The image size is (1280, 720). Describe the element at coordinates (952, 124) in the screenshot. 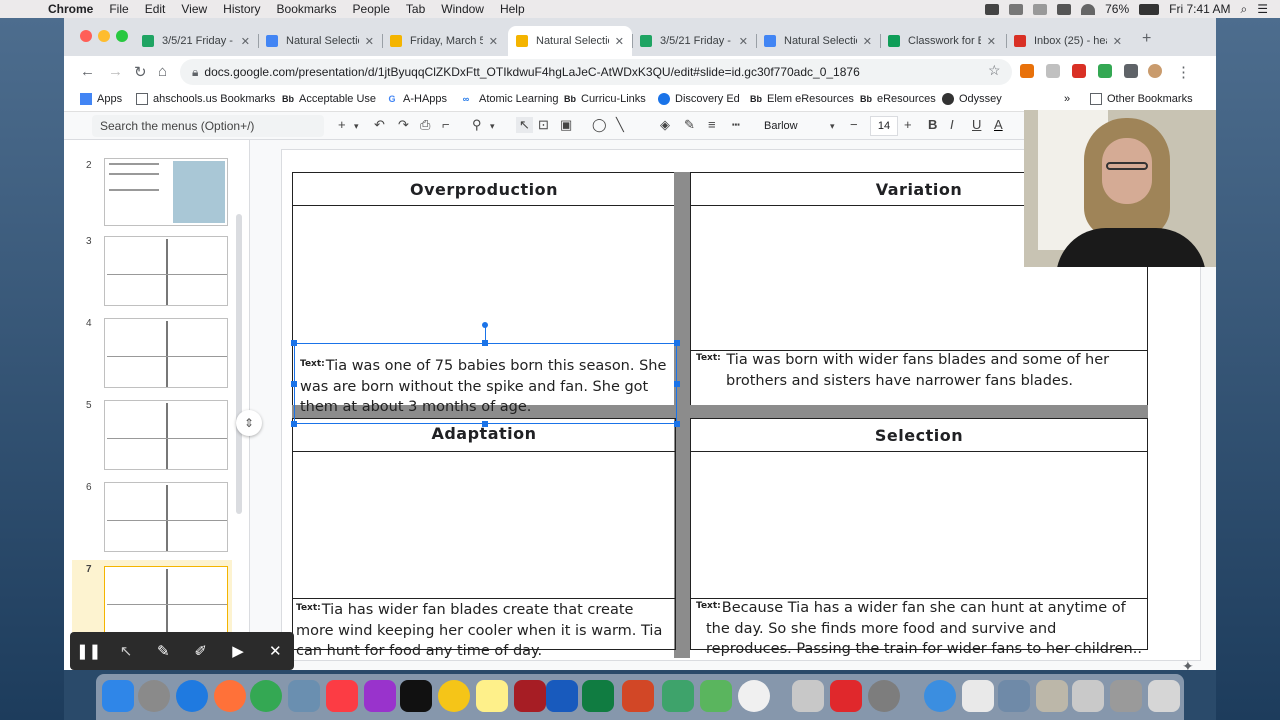

I see `italic-button: I` at that location.